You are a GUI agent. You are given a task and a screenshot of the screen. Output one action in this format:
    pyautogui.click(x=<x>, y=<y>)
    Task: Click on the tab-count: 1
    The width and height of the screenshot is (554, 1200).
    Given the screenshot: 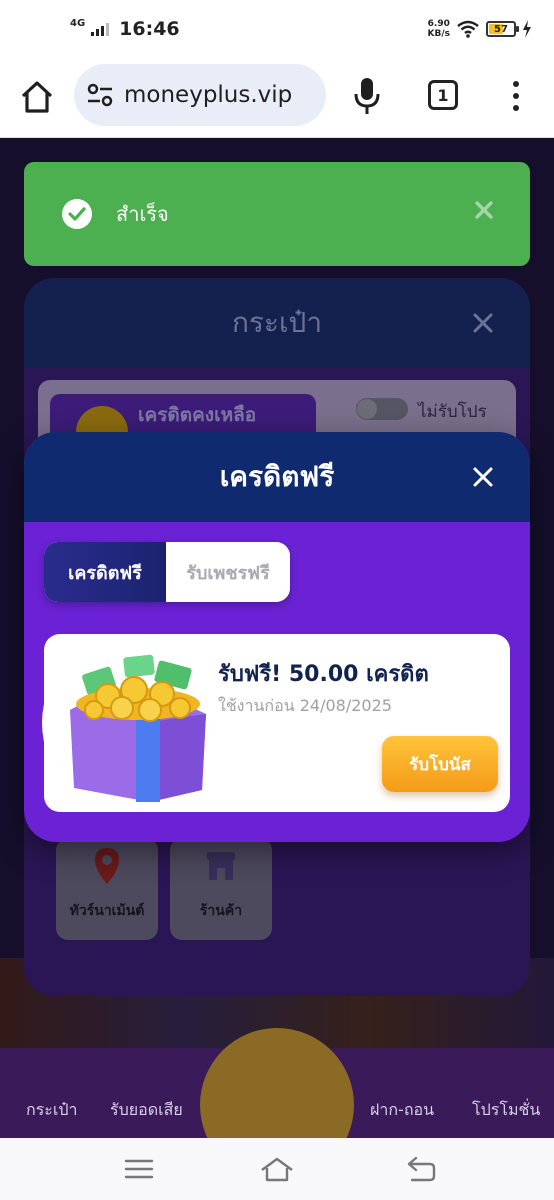 What is the action you would take?
    pyautogui.click(x=443, y=95)
    